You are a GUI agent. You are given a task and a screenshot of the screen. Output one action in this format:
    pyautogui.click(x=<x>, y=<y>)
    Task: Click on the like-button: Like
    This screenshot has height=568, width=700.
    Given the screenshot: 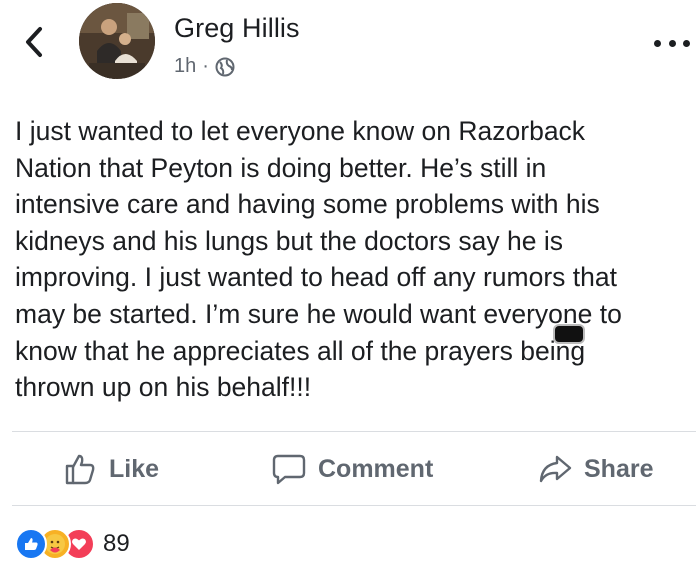 What is the action you would take?
    pyautogui.click(x=111, y=469)
    